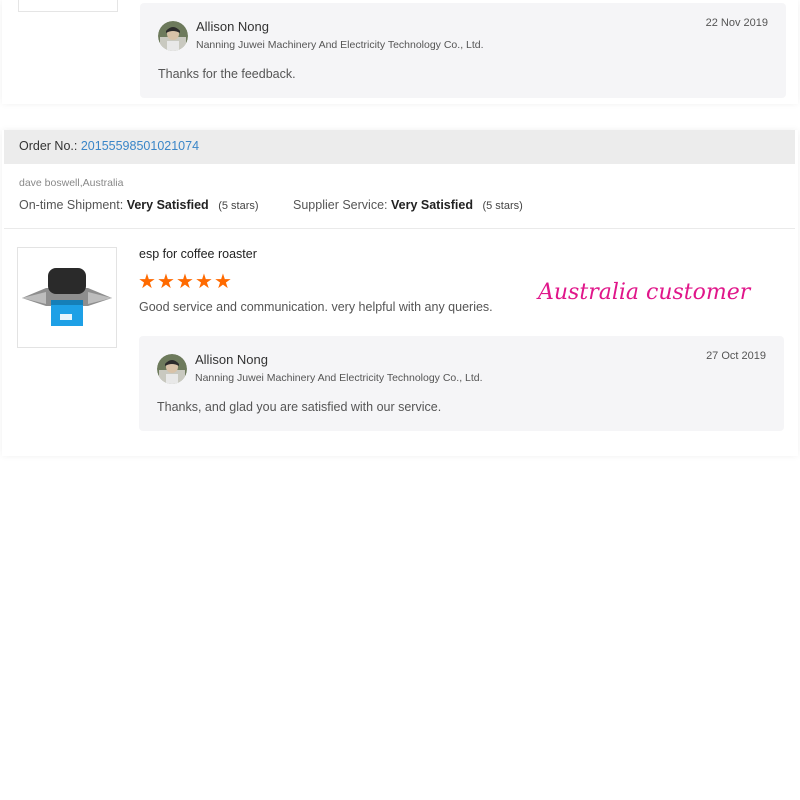  Describe the element at coordinates (431, 205) in the screenshot. I see `service-rating-value: Very Satisfied` at that location.